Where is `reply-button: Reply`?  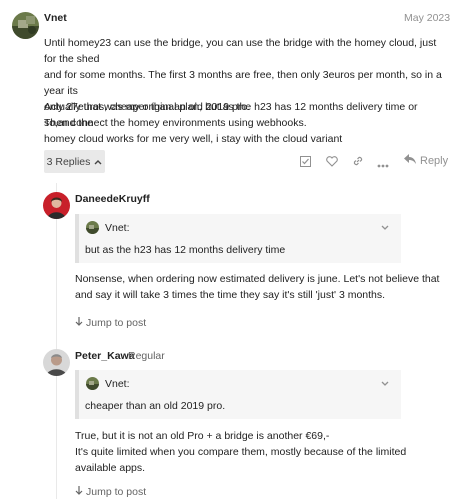
reply-button: Reply is located at coordinates (426, 160).